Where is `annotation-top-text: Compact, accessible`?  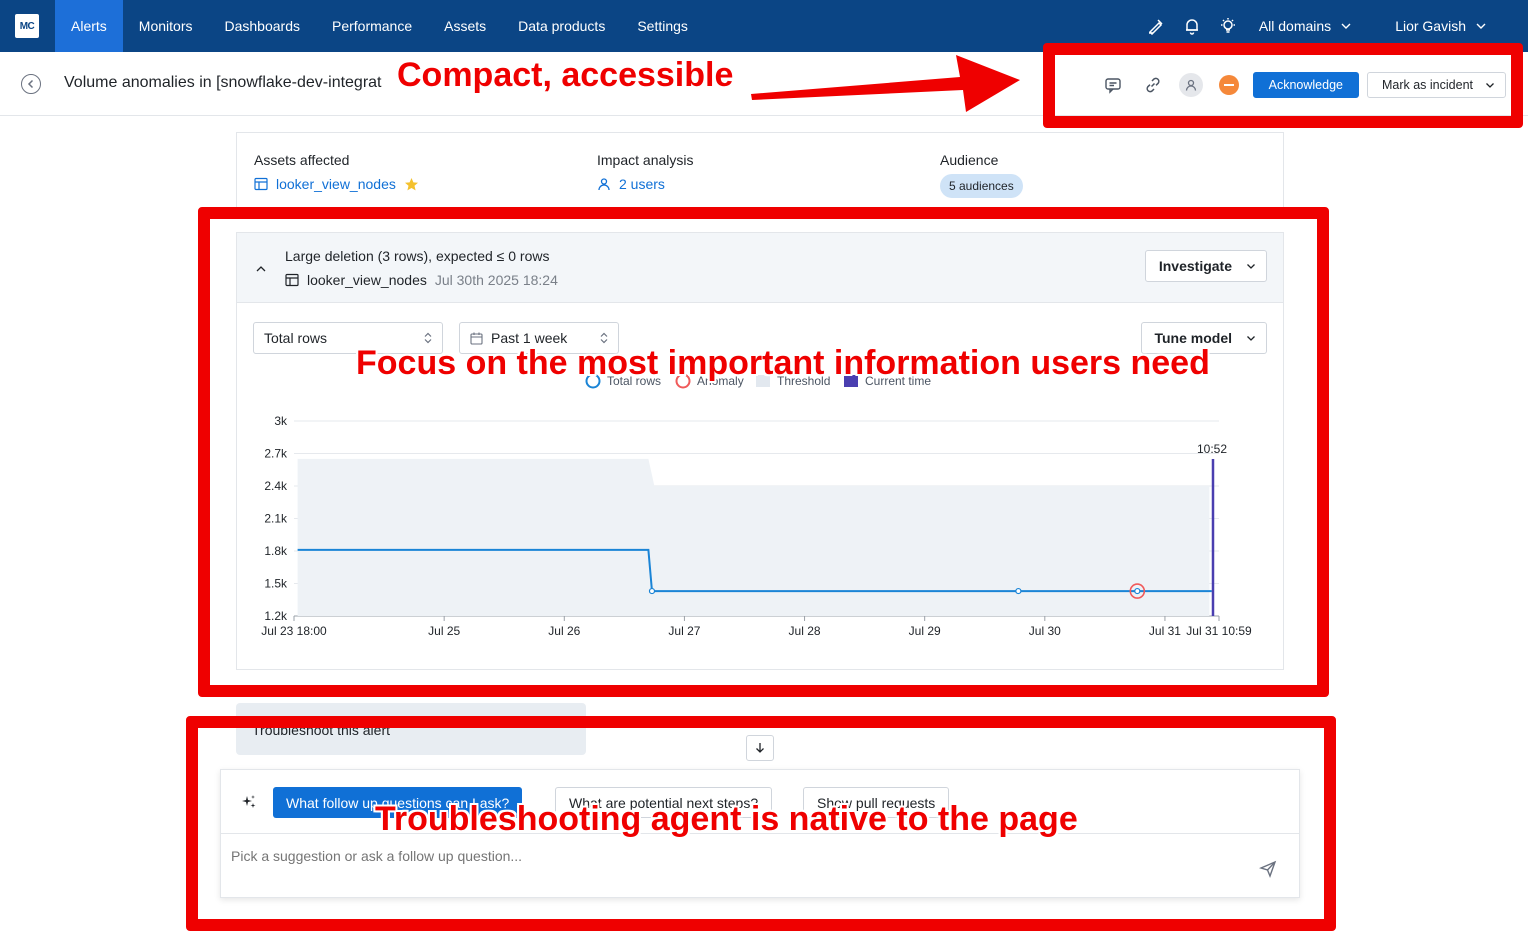 annotation-top-text: Compact, accessible is located at coordinates (565, 75).